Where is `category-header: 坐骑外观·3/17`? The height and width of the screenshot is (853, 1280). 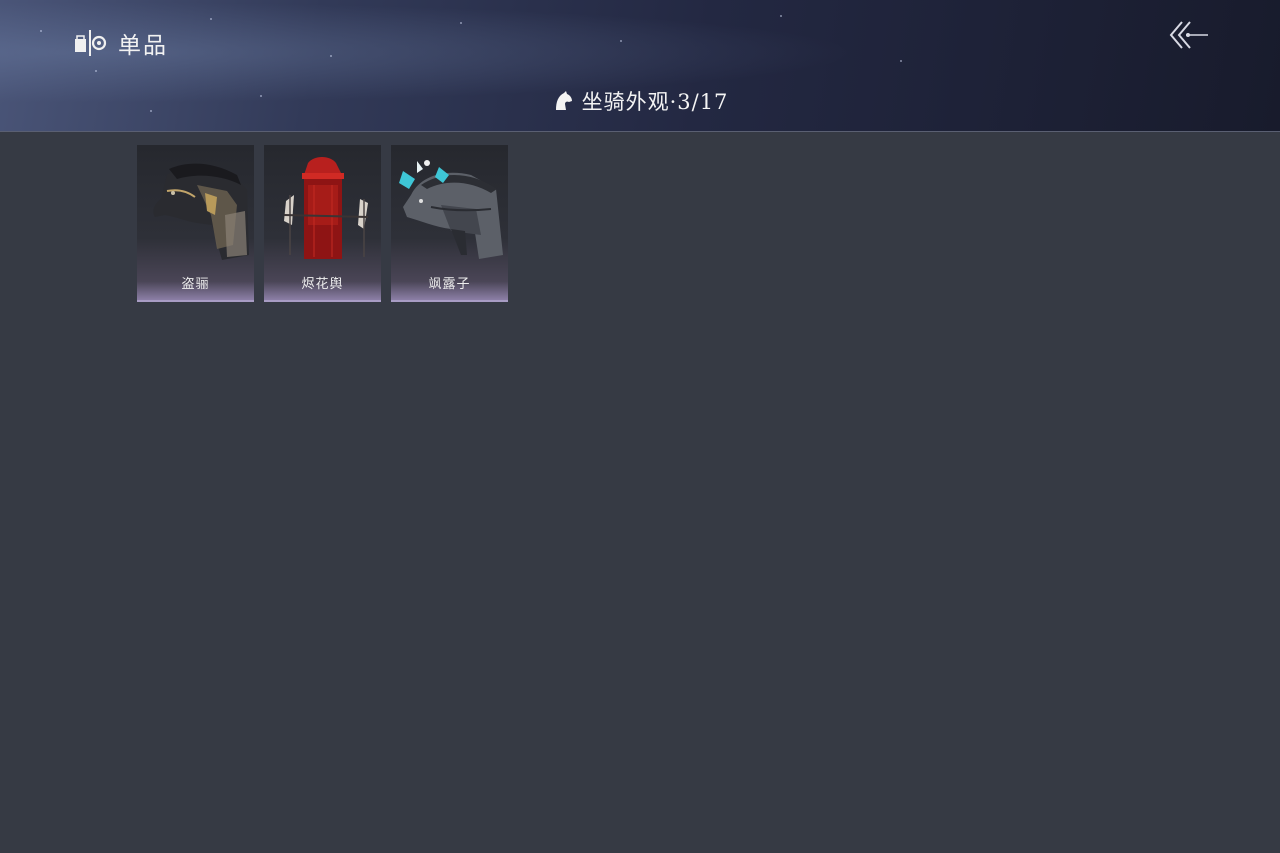
category-header: 坐骑外观·3/17 is located at coordinates (640, 101).